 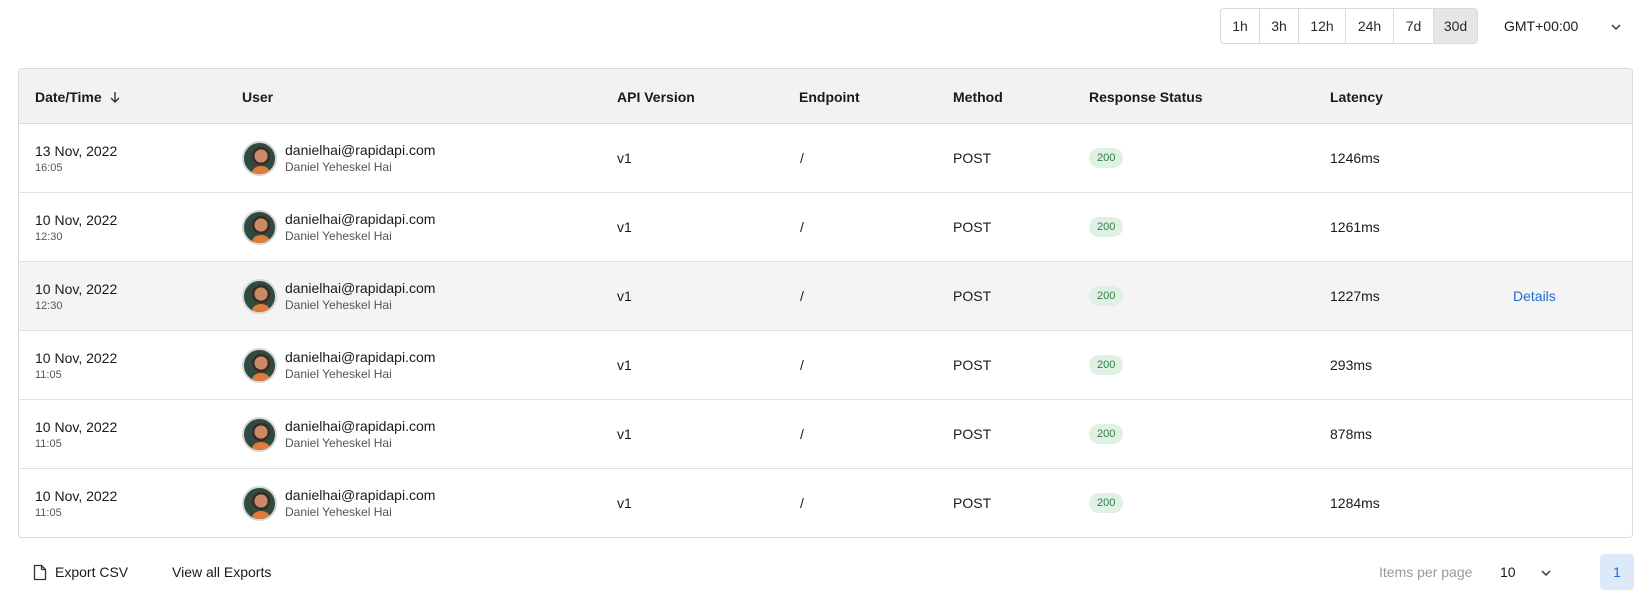 I want to click on column-header-latency: Latency, so click(x=1356, y=96).